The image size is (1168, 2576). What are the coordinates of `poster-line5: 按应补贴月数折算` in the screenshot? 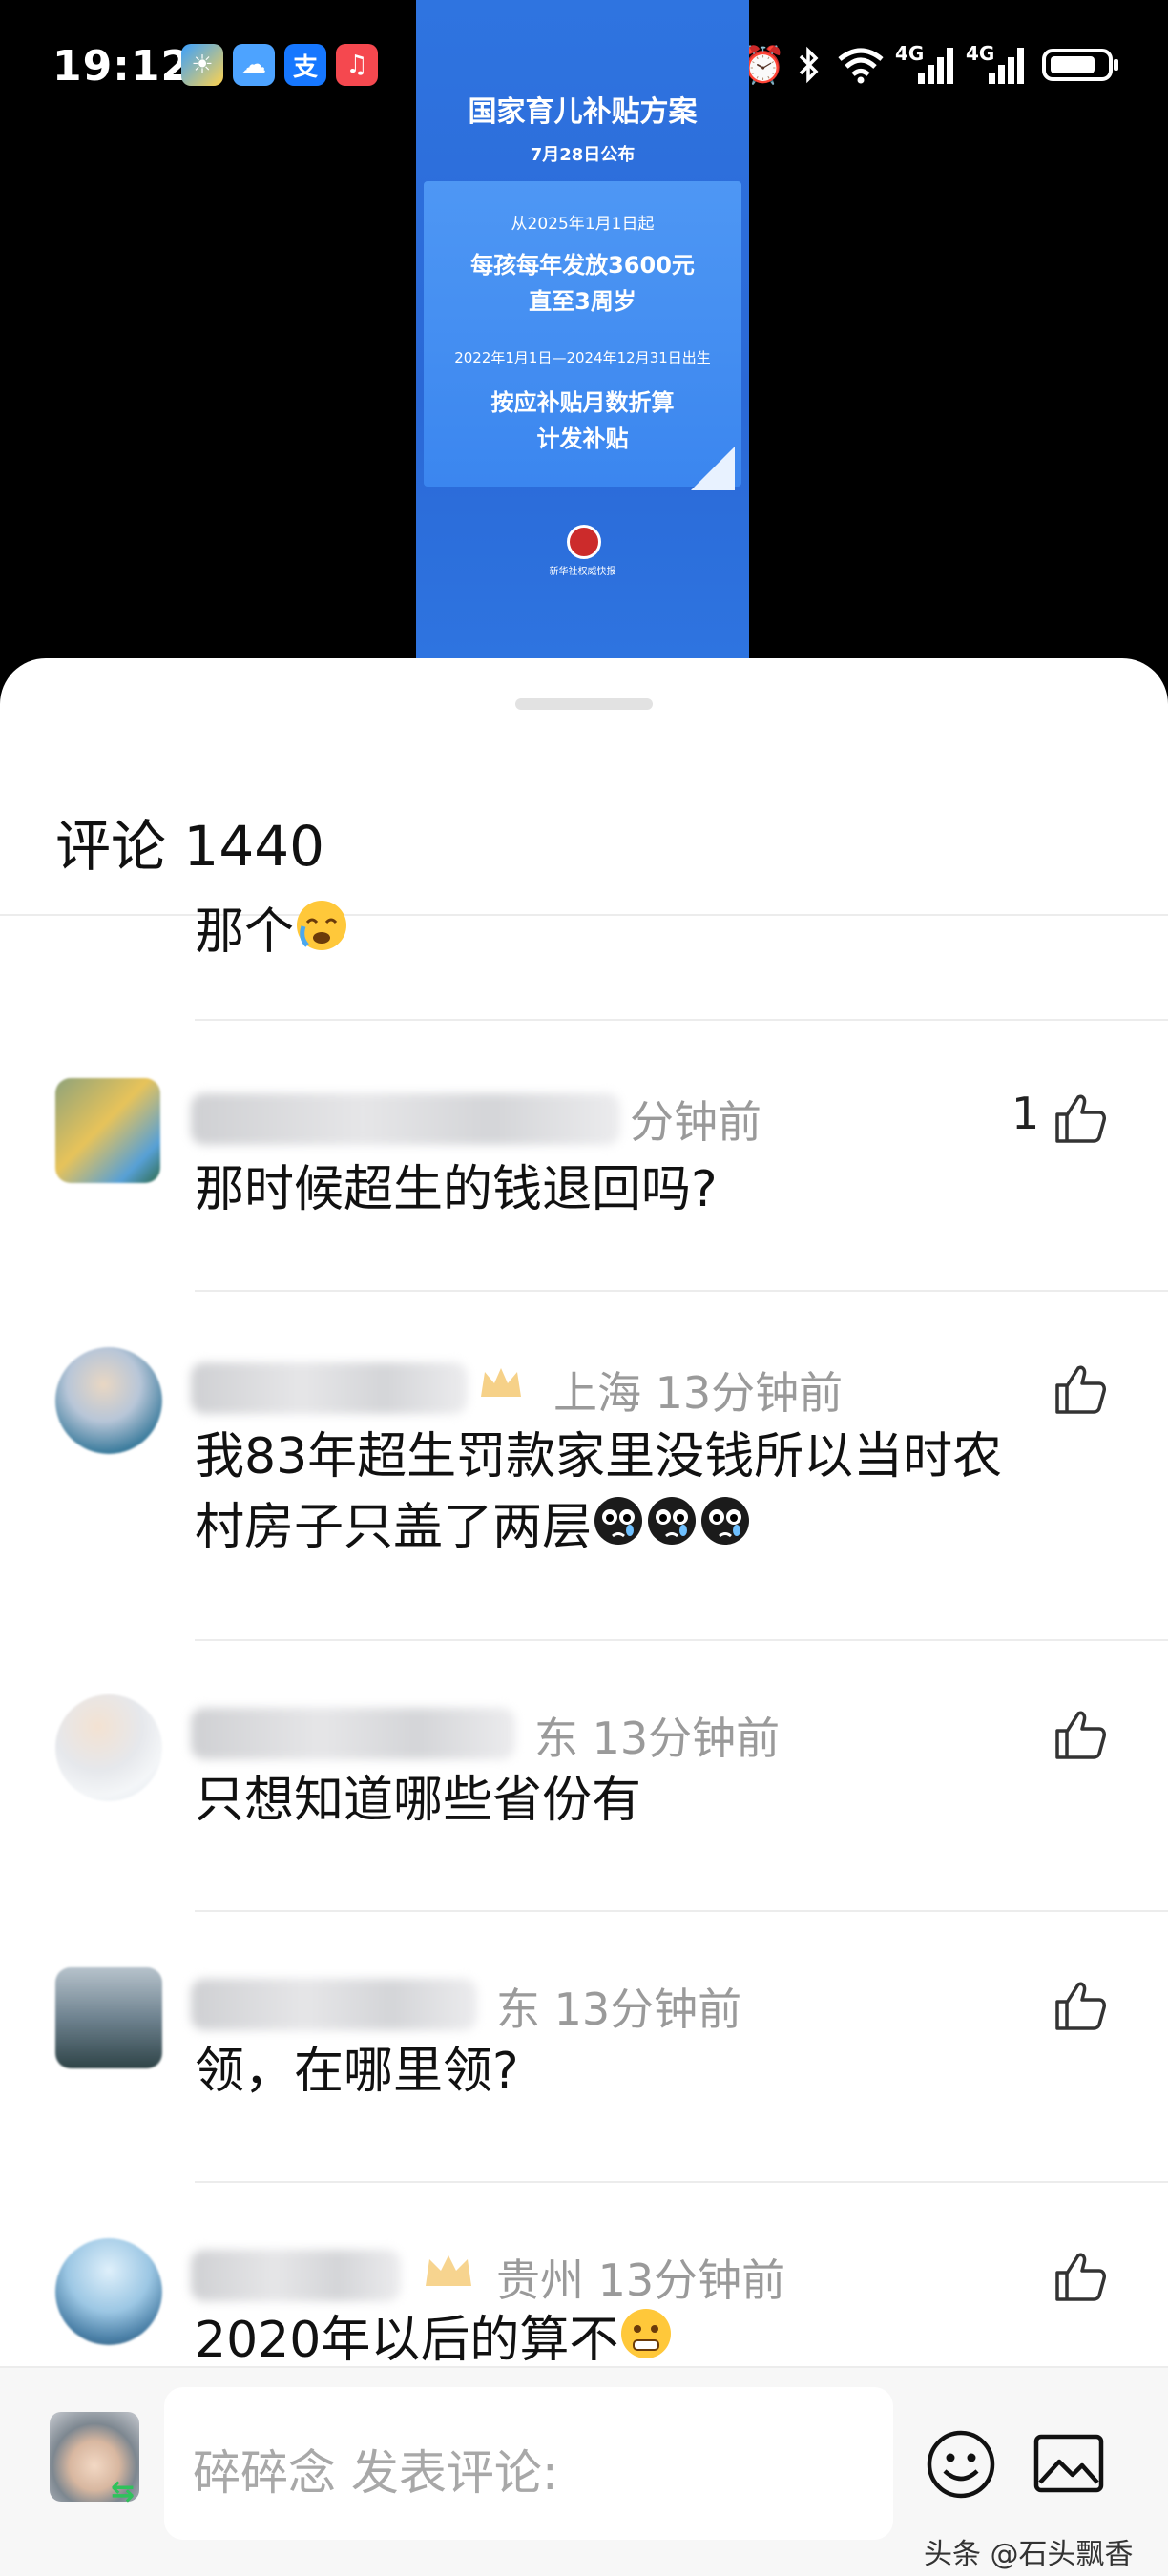 It's located at (582, 402).